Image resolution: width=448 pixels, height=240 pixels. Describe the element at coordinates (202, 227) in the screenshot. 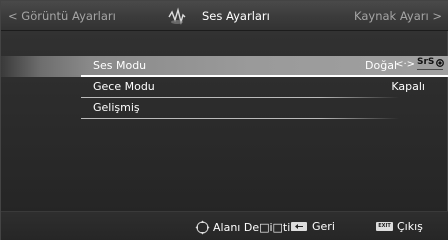

I see `dpad-navigate-icon` at that location.